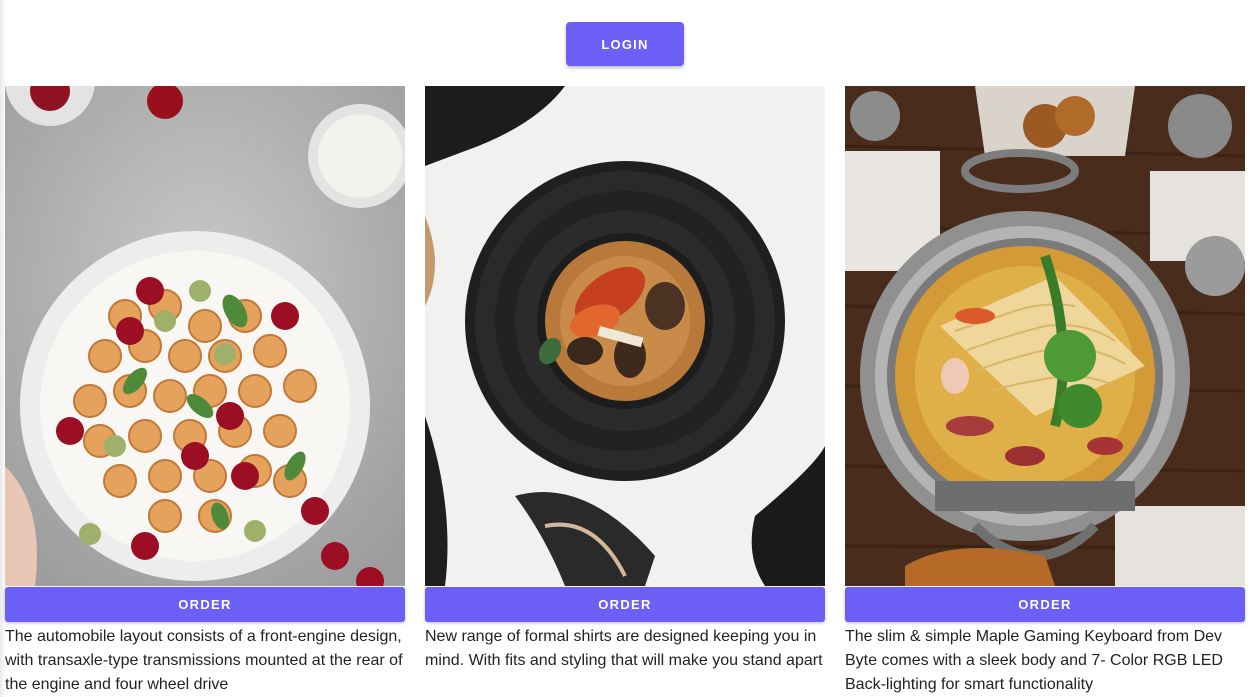  Describe the element at coordinates (625, 44) in the screenshot. I see `login-button: LOGIN` at that location.